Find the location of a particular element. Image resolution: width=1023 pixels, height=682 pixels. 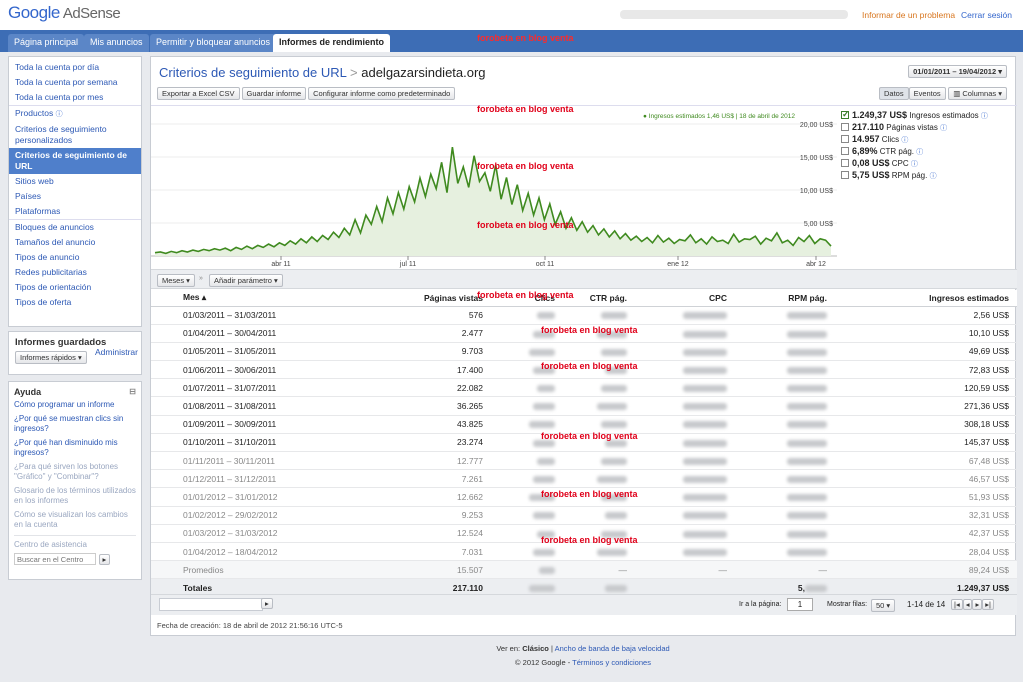

last-page-icon: ▸| is located at coordinates (988, 604).